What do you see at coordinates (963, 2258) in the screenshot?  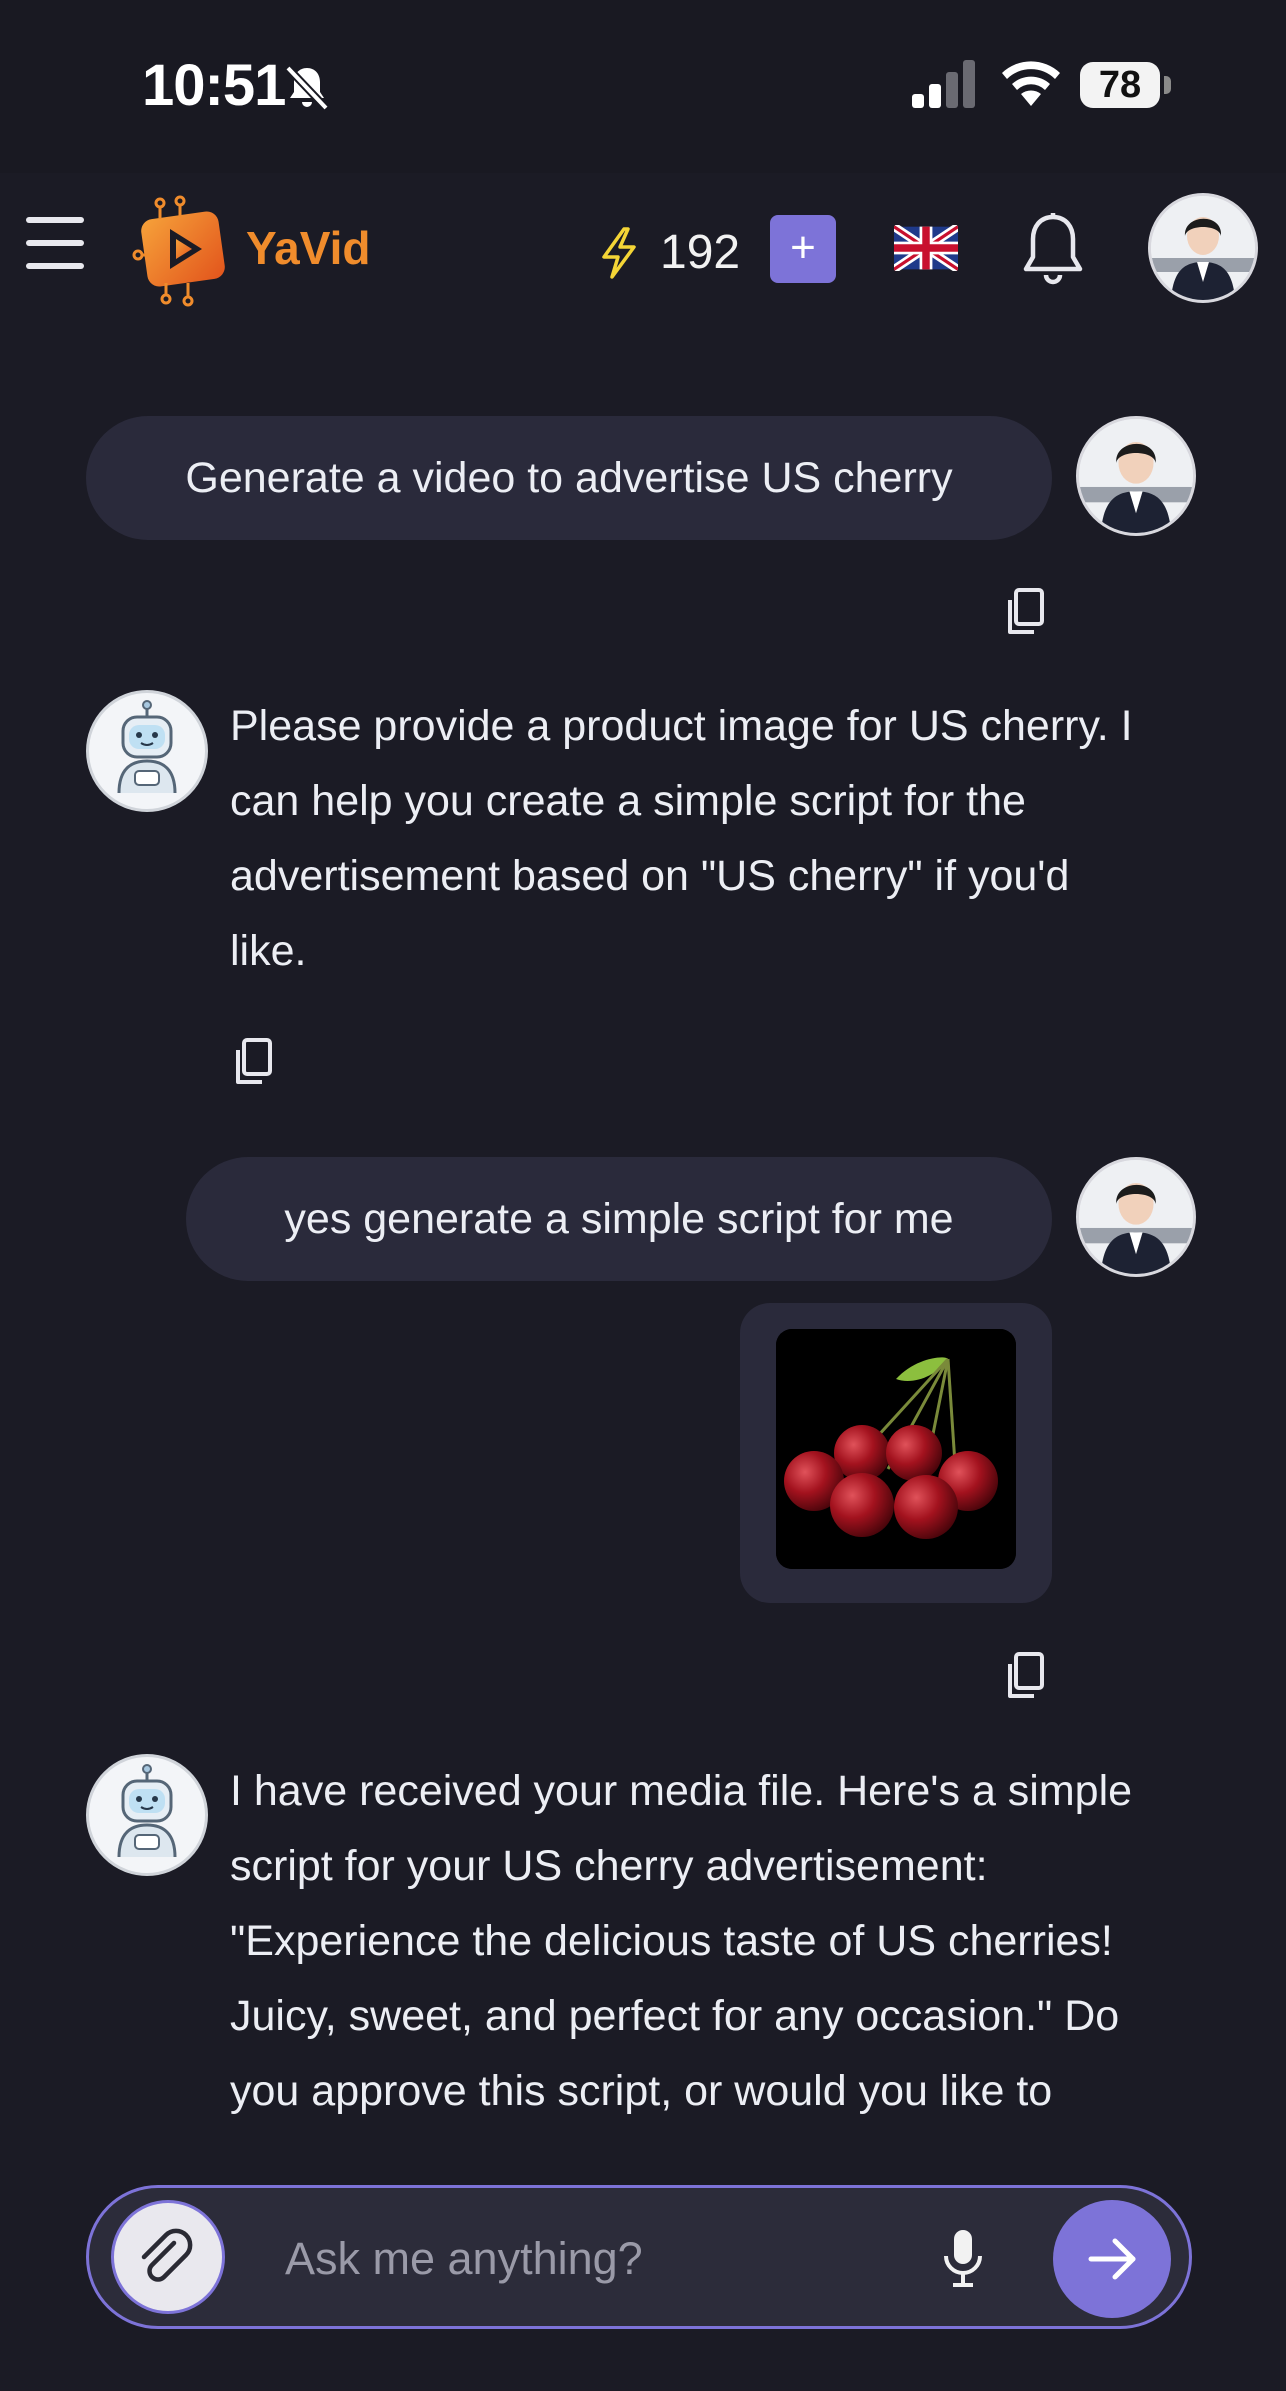 I see `microphone-icon` at bounding box center [963, 2258].